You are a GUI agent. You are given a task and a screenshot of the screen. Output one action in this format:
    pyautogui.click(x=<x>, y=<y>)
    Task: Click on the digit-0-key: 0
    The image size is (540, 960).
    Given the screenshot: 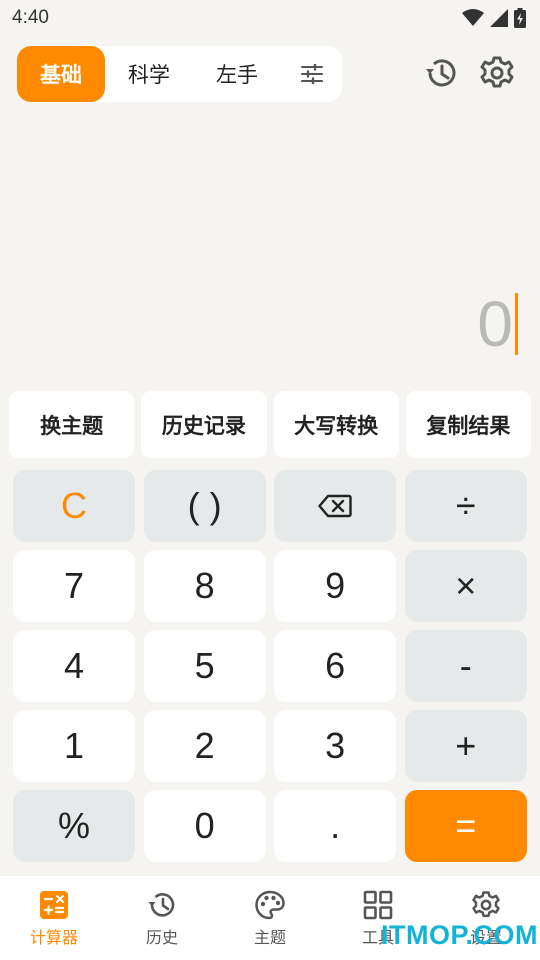 What is the action you would take?
    pyautogui.click(x=204, y=826)
    